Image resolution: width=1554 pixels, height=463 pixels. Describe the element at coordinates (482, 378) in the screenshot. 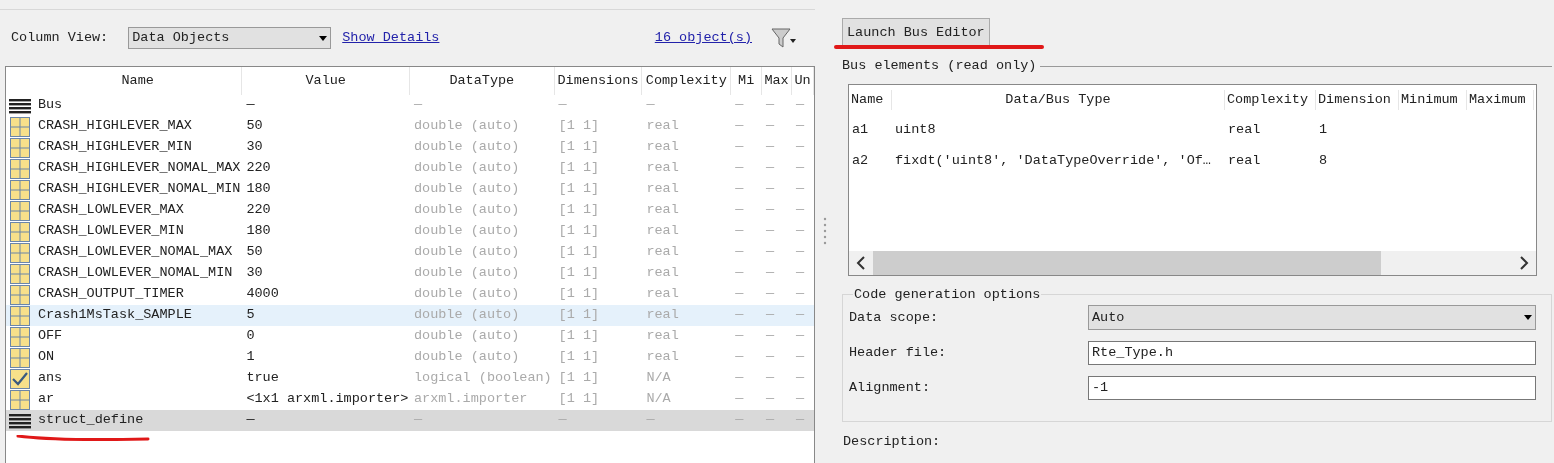

I see `table-cell-text: logical (boolean)` at that location.